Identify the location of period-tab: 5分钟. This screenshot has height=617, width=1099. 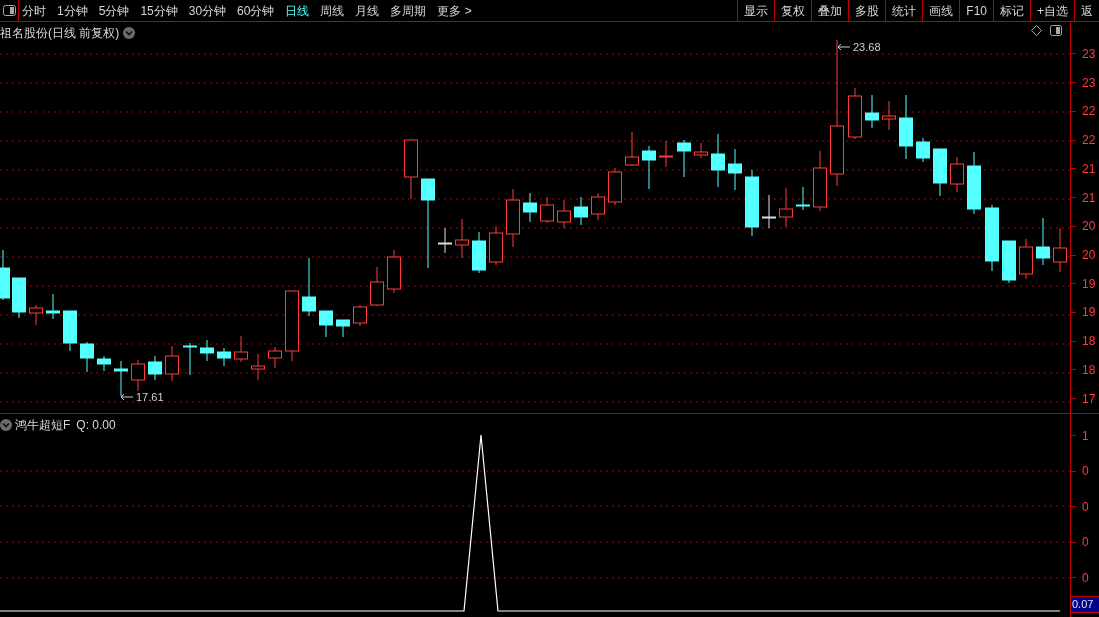
(114, 10).